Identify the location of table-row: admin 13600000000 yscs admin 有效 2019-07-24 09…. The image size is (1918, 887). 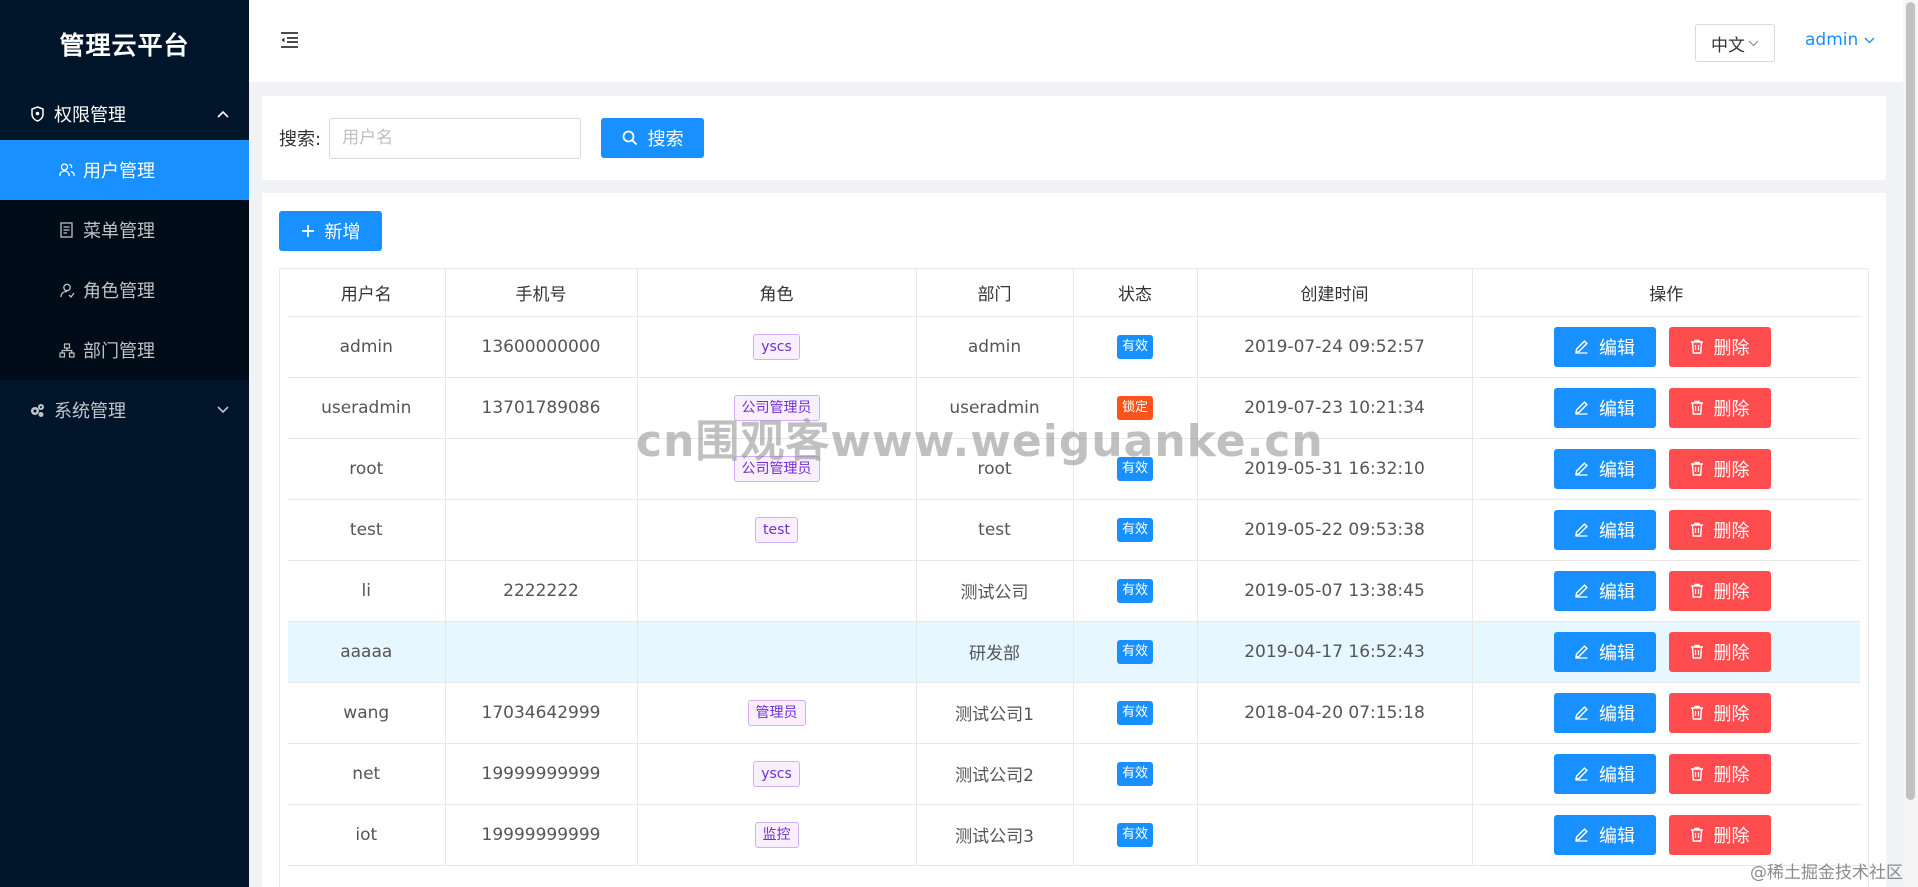
(1074, 347).